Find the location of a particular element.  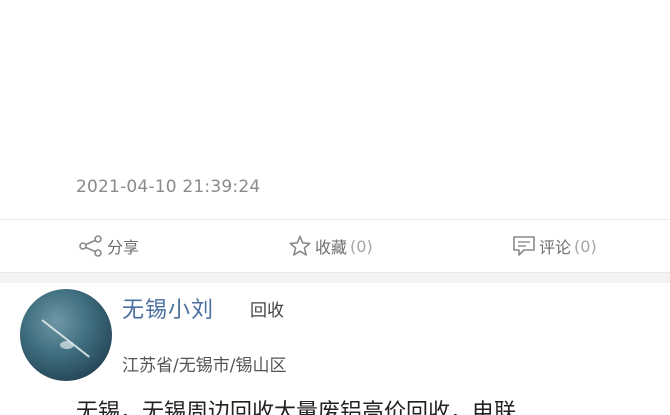

favorite-count: (0) is located at coordinates (361, 246).